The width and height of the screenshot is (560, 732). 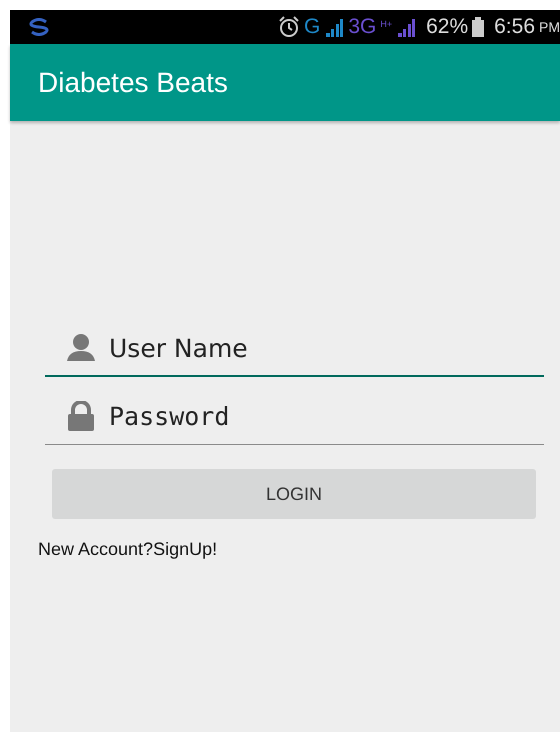 What do you see at coordinates (549, 27) in the screenshot?
I see `clock-meridiem: PM` at bounding box center [549, 27].